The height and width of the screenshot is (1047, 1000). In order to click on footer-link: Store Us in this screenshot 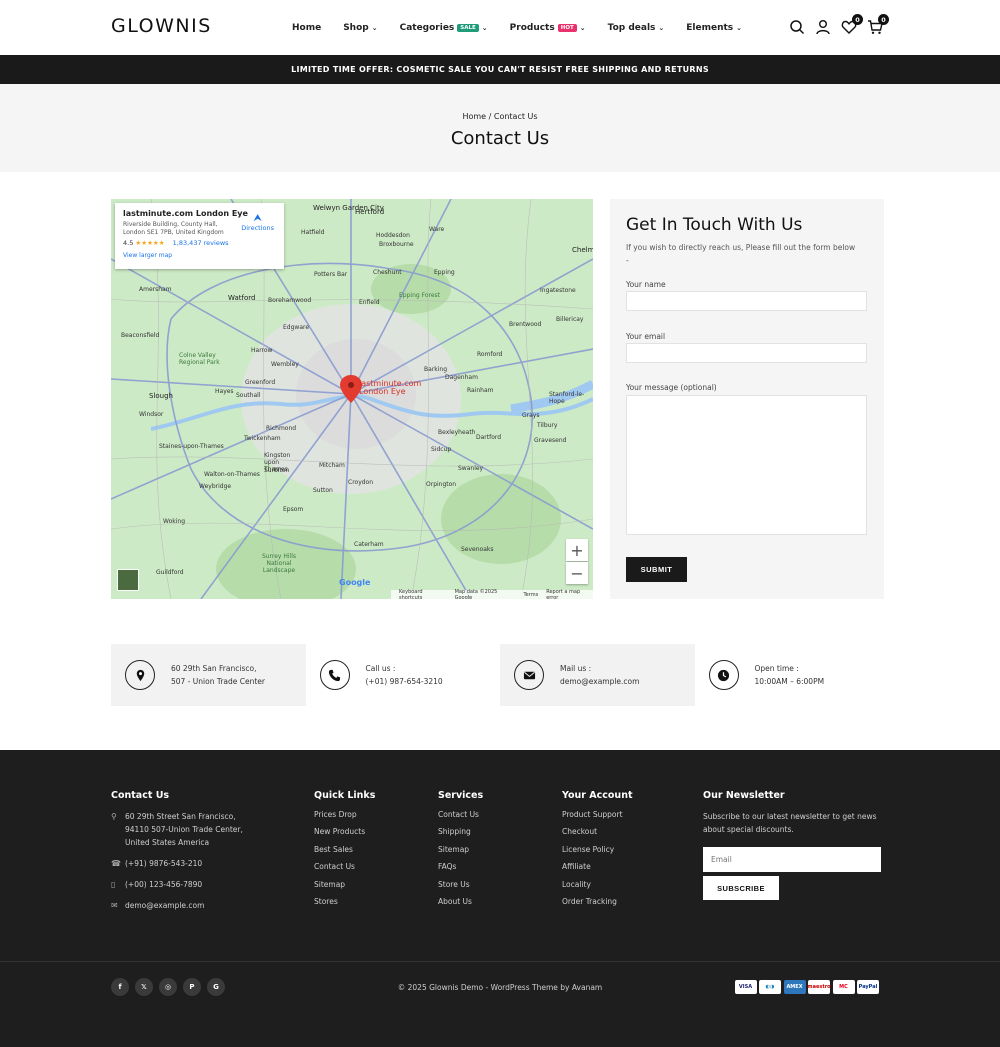, I will do `click(460, 888)`.